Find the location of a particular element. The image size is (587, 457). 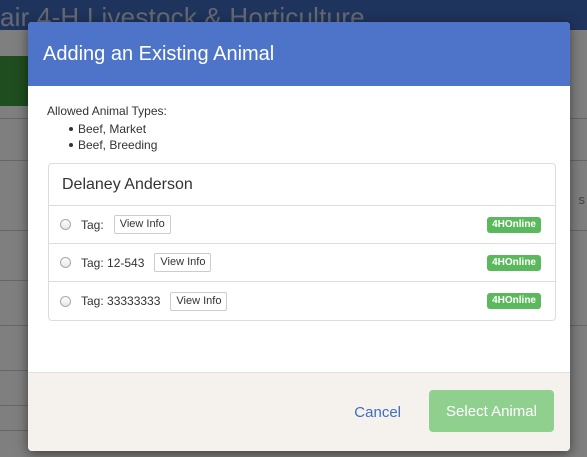

modal-title: Adding an Existing Animal is located at coordinates (159, 53).